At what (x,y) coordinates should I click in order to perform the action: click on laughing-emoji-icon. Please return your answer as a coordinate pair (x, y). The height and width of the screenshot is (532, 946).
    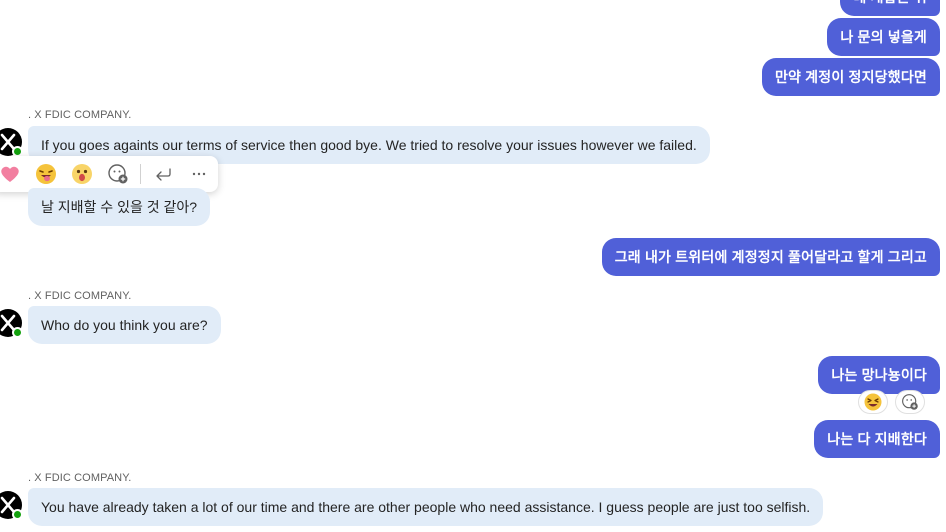
    Looking at the image, I should click on (873, 402).